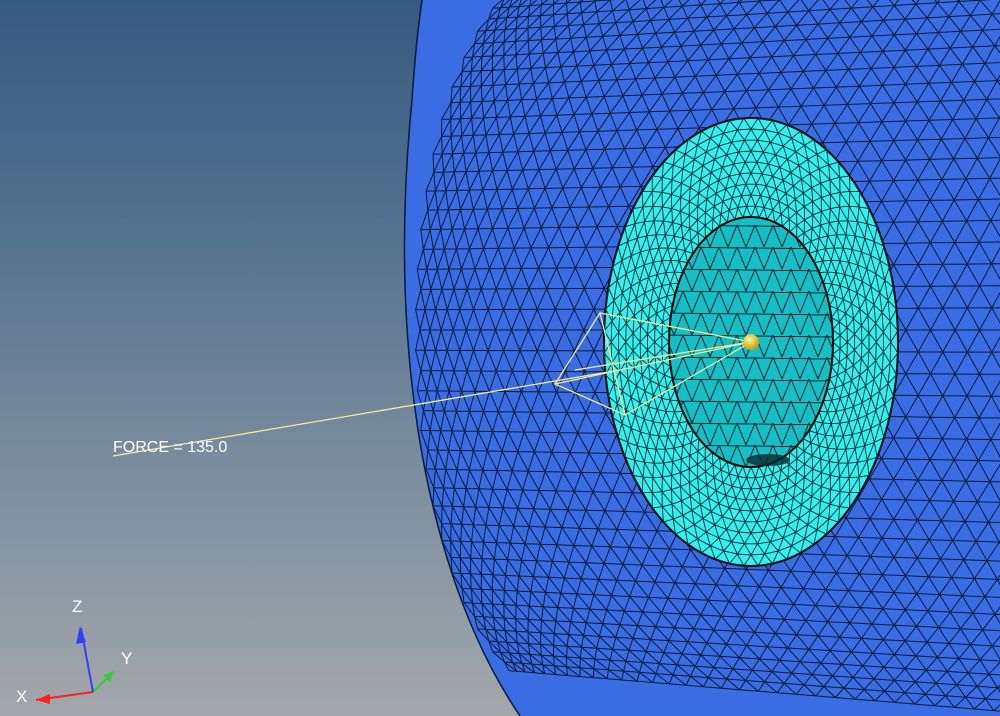 This screenshot has height=716, width=1000. Describe the element at coordinates (74, 665) in the screenshot. I see `coordinate-triad` at that location.